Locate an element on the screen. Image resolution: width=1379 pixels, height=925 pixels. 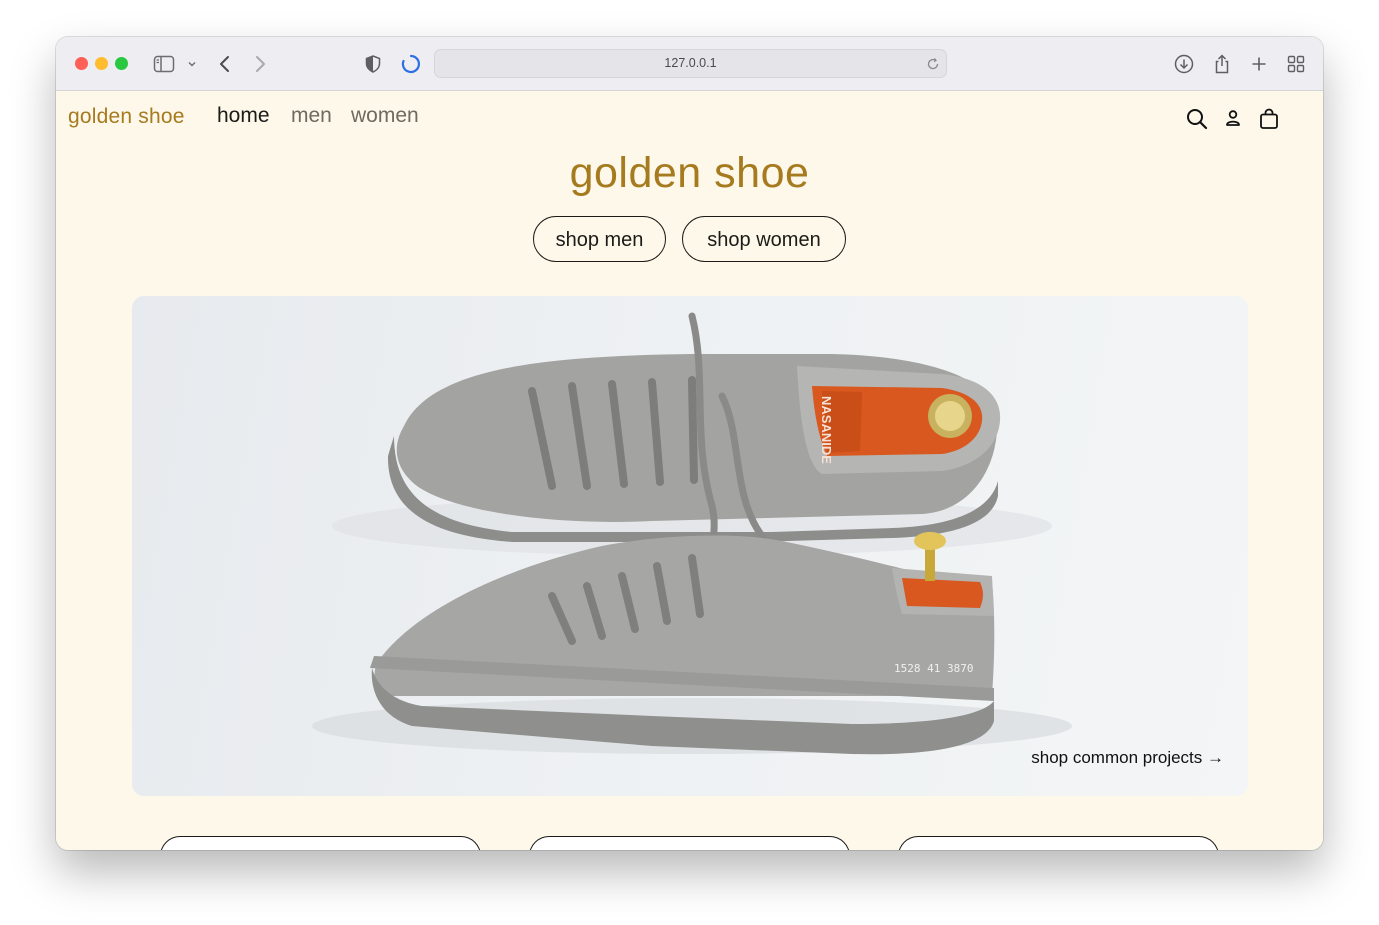
shoe-serial-text: 1528 41 3870 is located at coordinates (933, 668).